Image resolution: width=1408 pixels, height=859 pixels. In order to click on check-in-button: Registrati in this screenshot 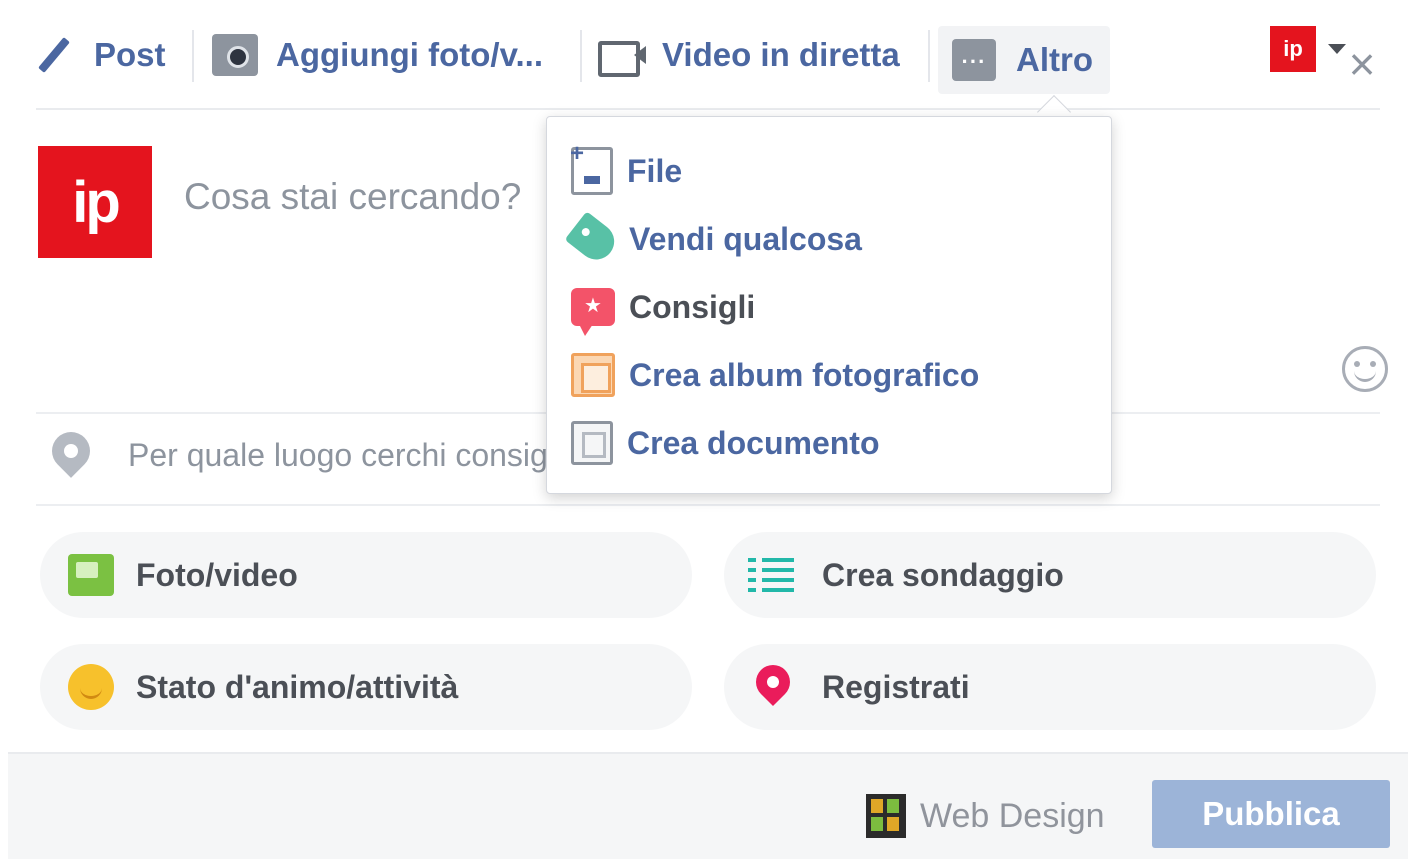, I will do `click(1050, 687)`.